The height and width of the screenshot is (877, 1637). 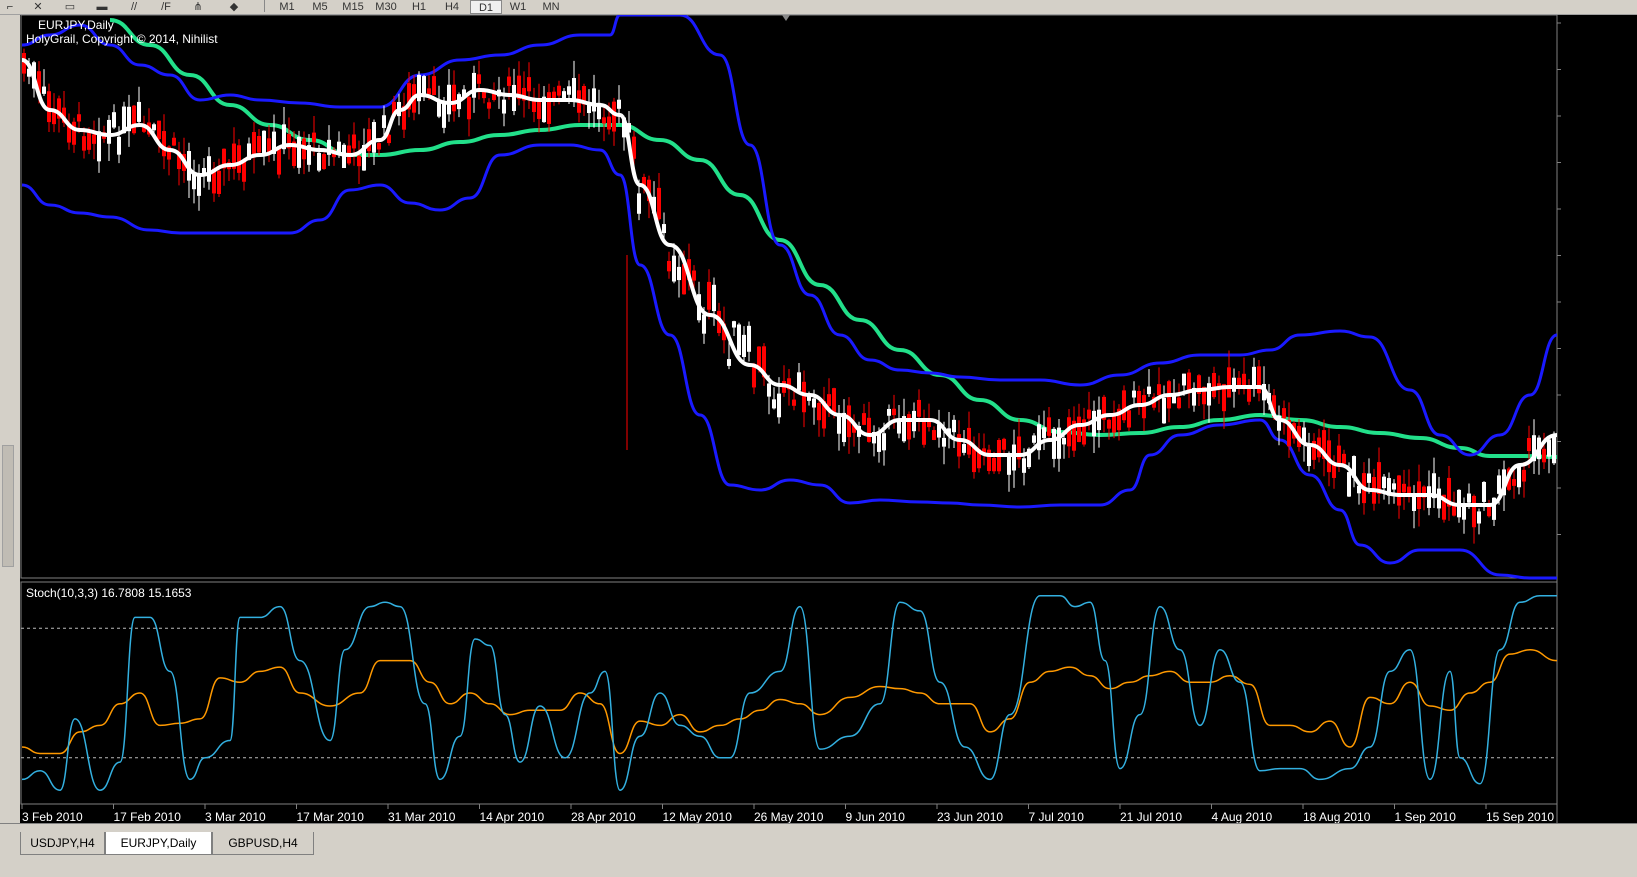 I want to click on date-label: 28 Apr 2010, so click(x=603, y=816).